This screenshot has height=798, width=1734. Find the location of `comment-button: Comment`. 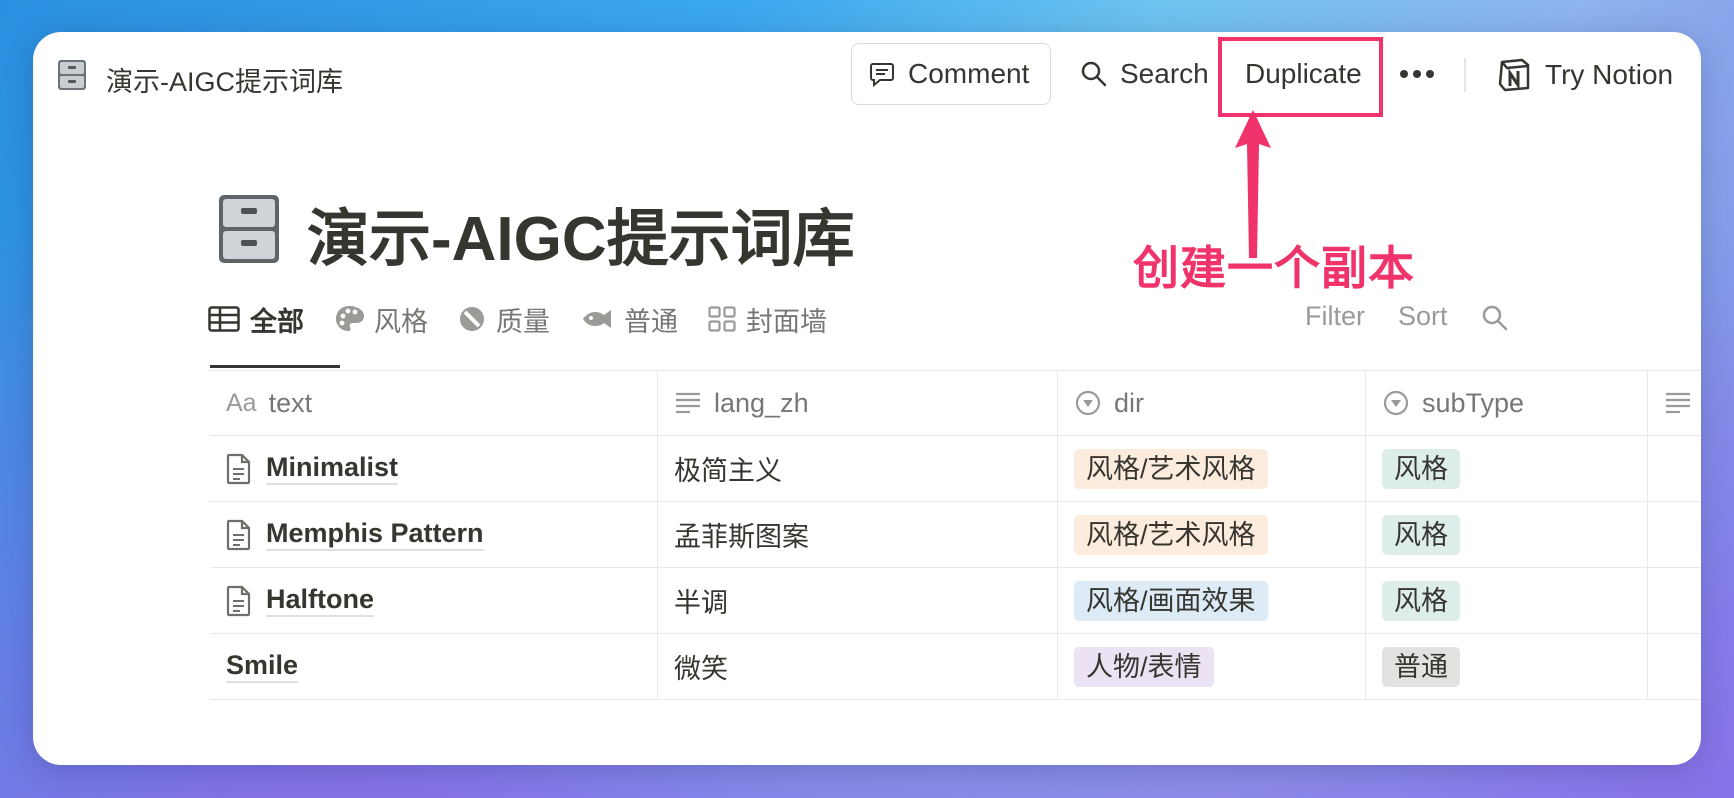

comment-button: Comment is located at coordinates (951, 74).